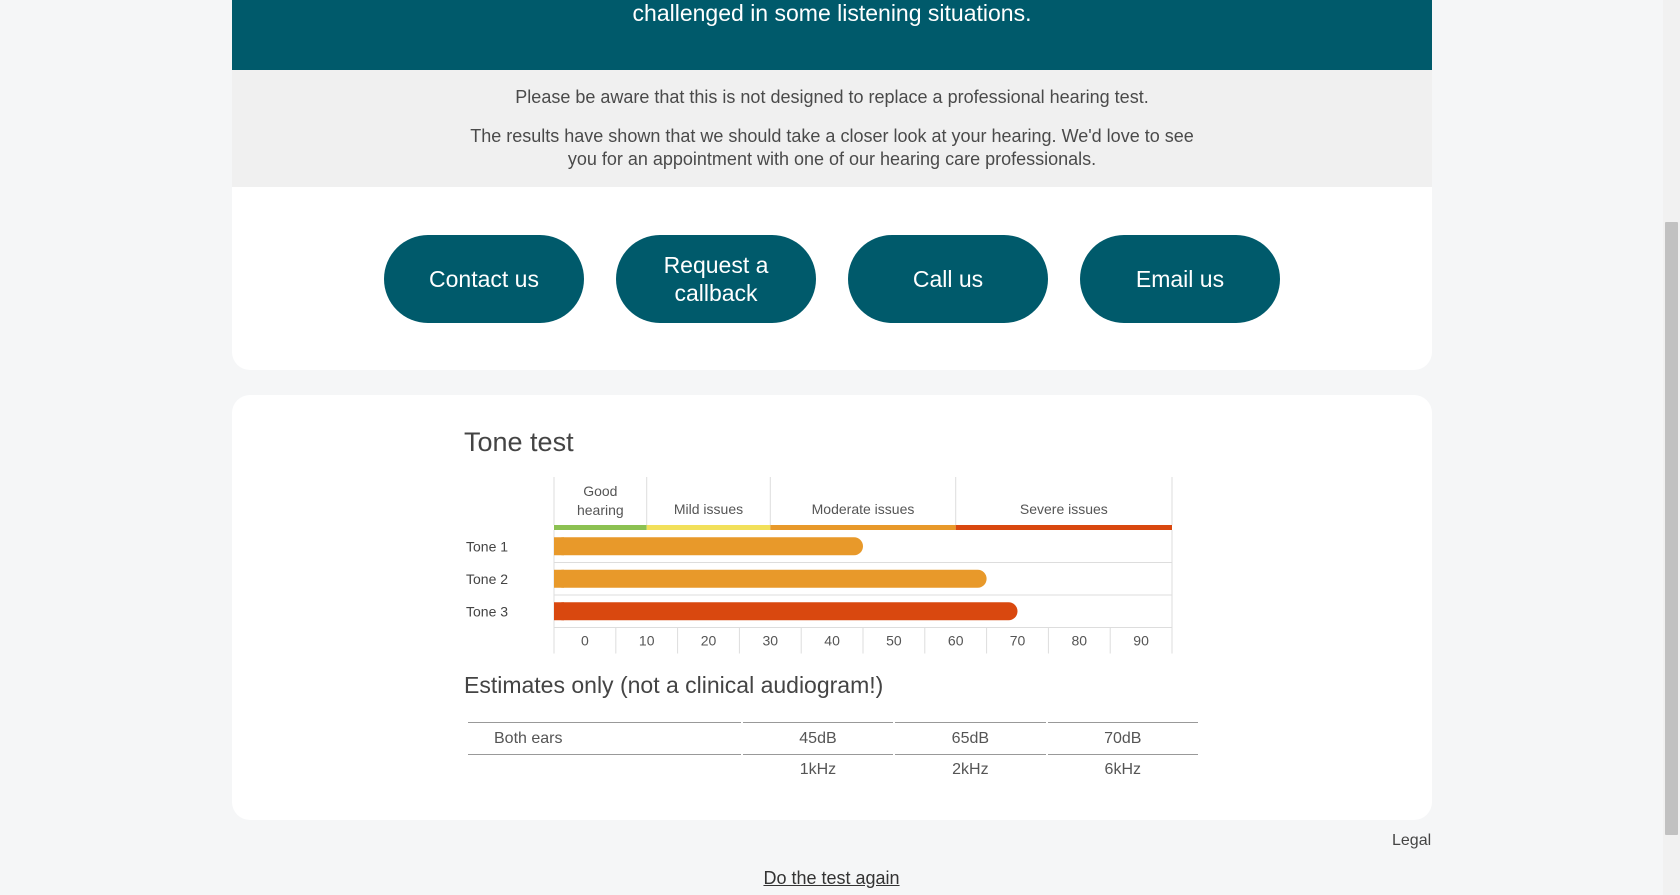  I want to click on x-tick-label: 70, so click(1018, 641).